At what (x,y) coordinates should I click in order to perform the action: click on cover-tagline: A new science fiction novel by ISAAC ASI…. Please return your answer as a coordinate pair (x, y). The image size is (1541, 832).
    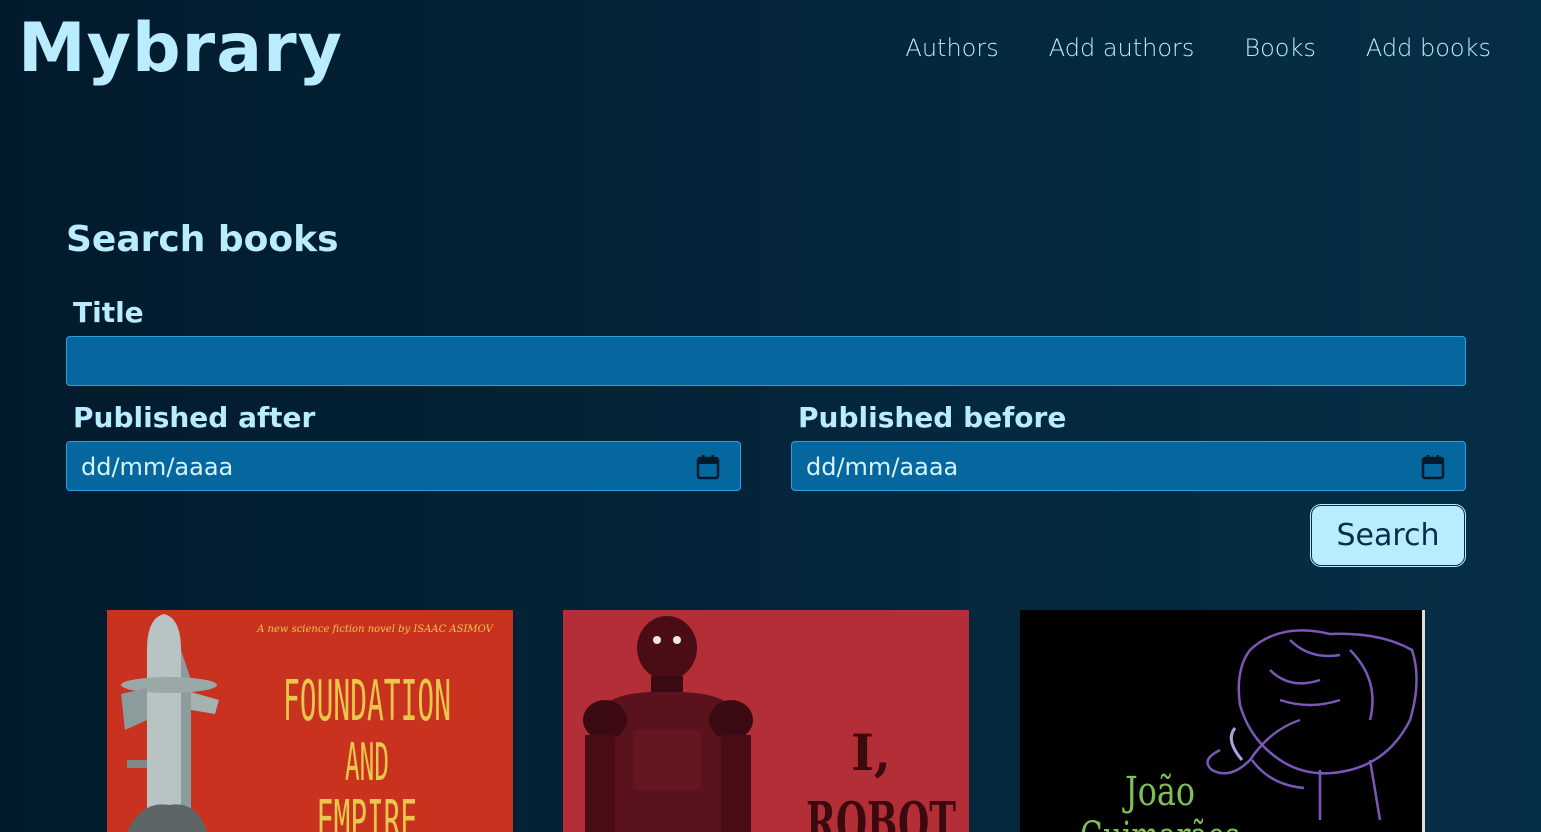
    Looking at the image, I should click on (375, 629).